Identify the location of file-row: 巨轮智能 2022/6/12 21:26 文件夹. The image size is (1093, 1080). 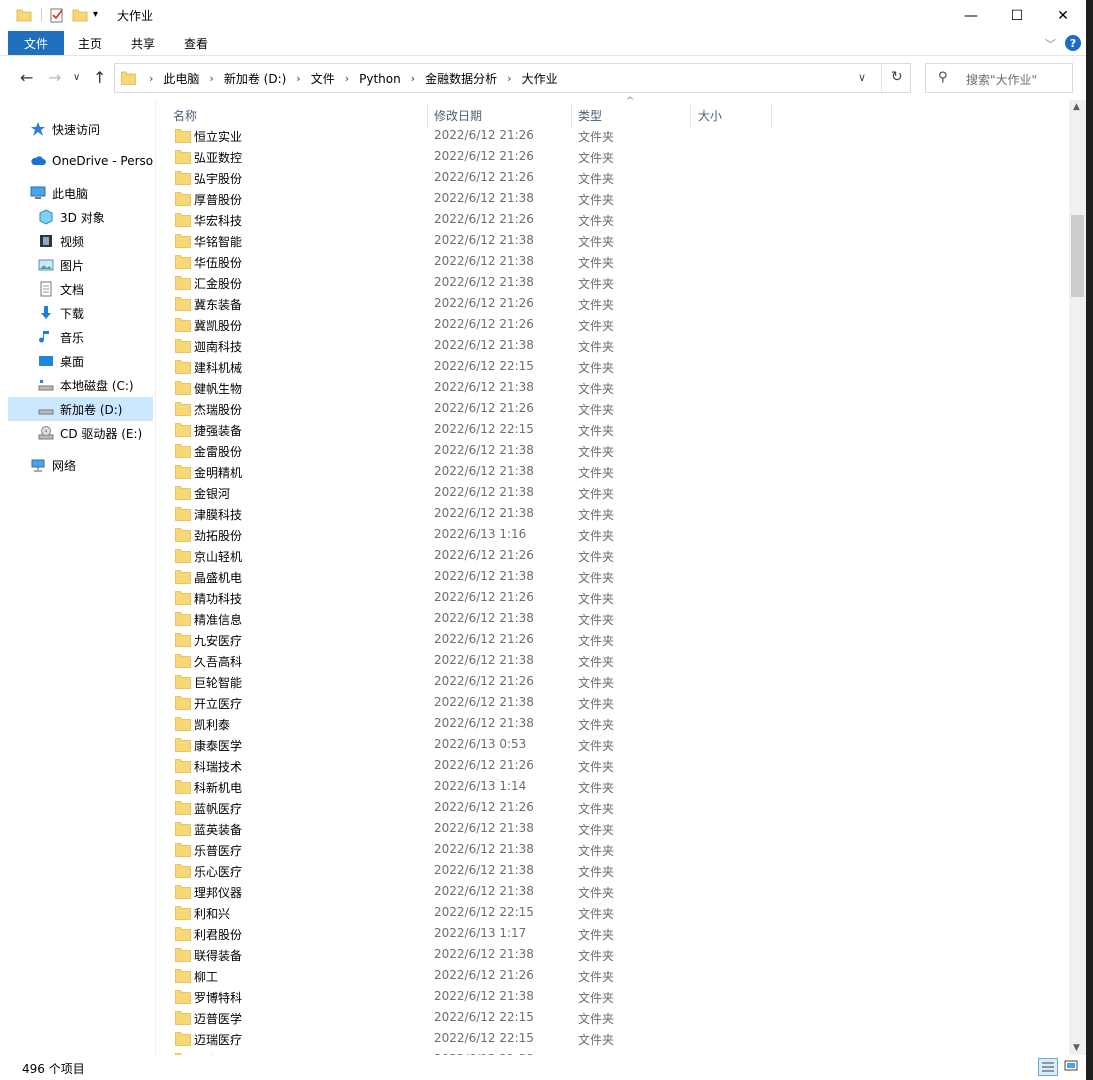
(617, 682).